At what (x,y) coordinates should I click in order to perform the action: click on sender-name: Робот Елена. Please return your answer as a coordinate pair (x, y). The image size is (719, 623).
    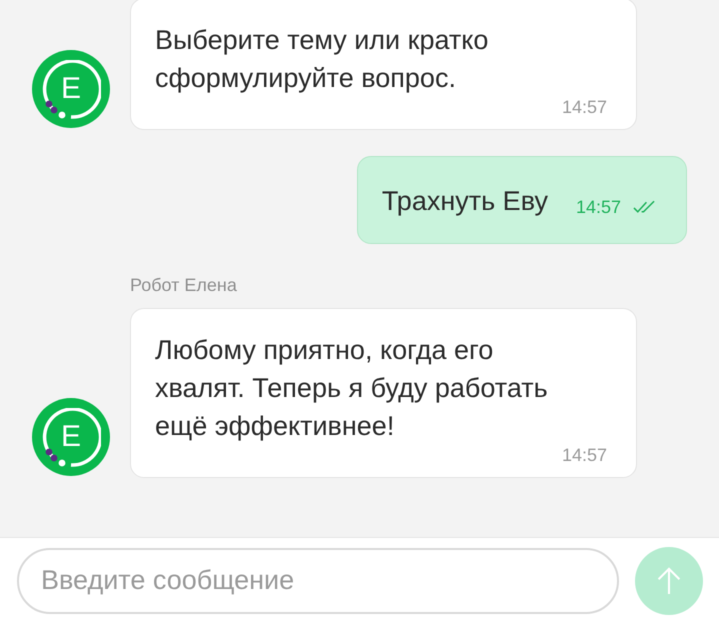
    Looking at the image, I should click on (183, 285).